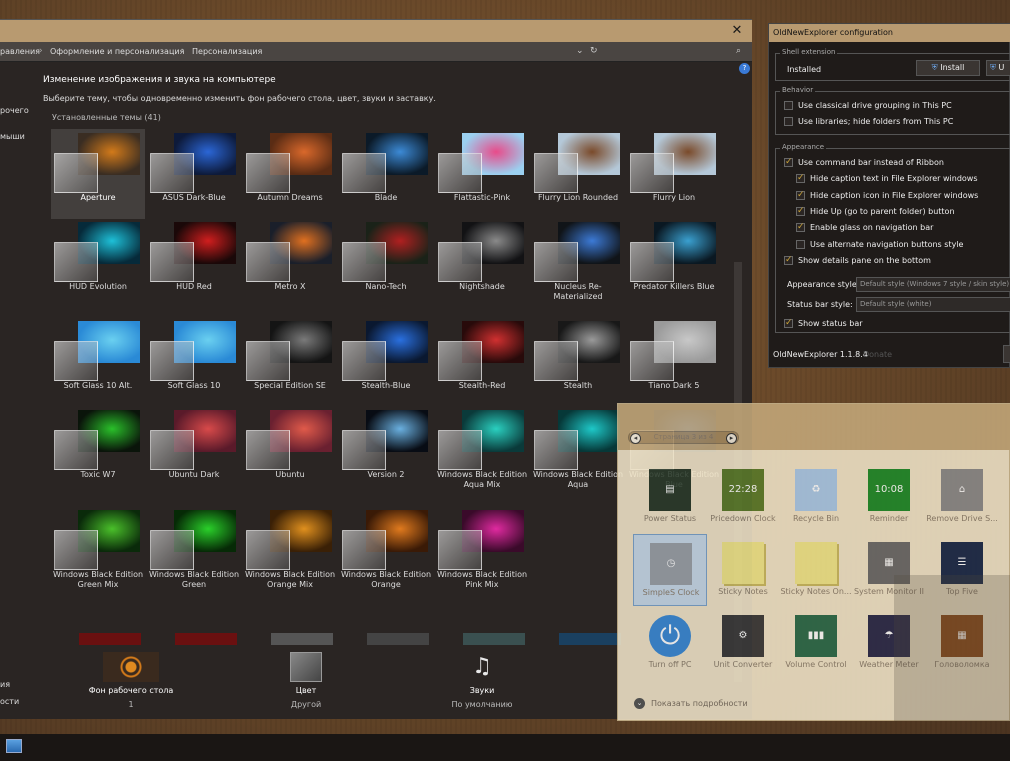 The width and height of the screenshot is (1010, 761). What do you see at coordinates (482, 174) in the screenshot?
I see `theme-item: Flattastic-Pink` at bounding box center [482, 174].